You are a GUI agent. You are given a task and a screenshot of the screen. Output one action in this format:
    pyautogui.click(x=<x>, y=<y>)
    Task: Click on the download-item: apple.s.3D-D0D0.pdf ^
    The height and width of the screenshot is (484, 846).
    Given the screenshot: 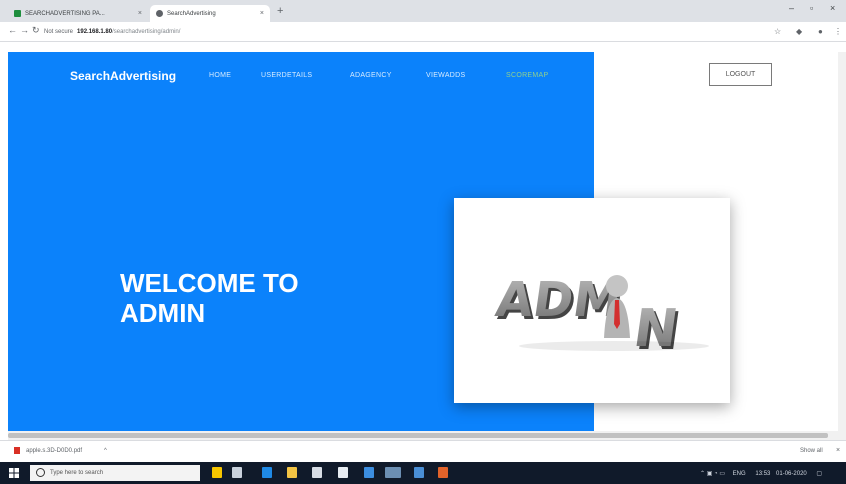 What is the action you would take?
    pyautogui.click(x=60, y=450)
    